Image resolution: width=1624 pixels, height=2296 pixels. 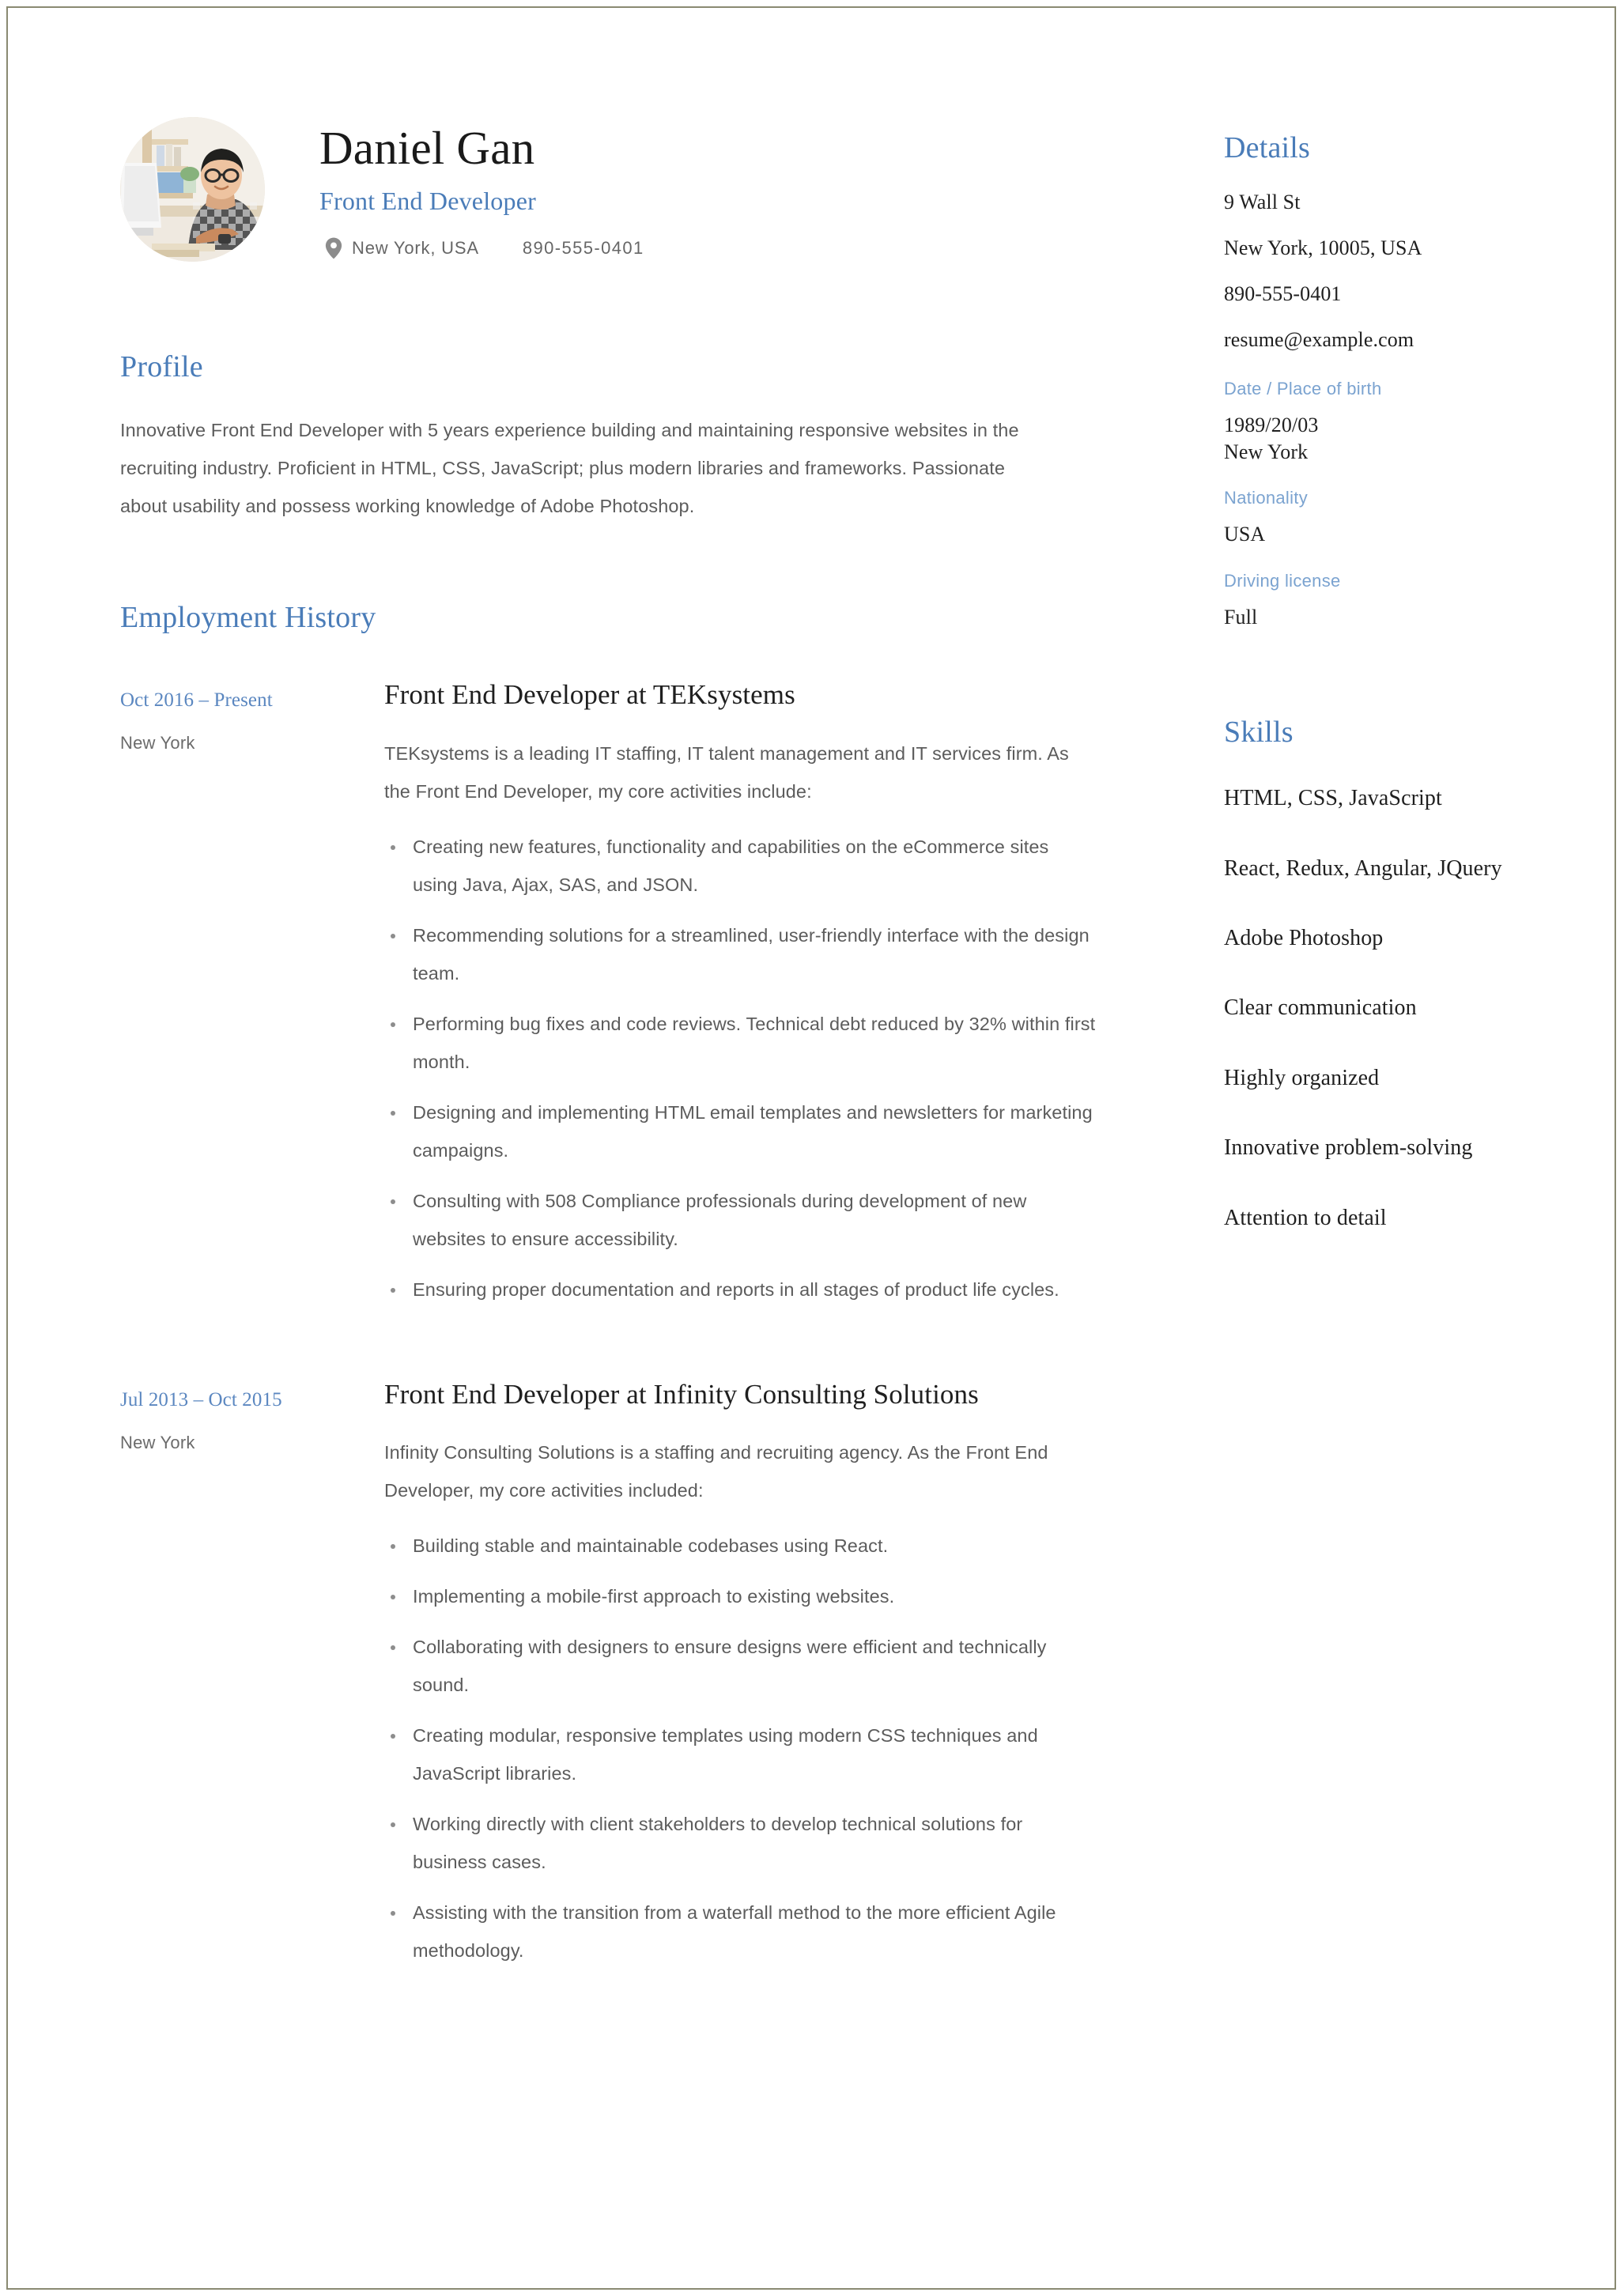 I want to click on details-dob-date: 1989/20/03, so click(x=1271, y=425).